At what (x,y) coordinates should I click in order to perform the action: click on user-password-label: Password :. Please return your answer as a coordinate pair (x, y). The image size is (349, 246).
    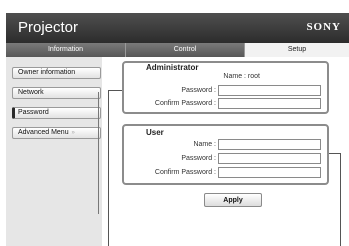
    Looking at the image, I should click on (198, 158).